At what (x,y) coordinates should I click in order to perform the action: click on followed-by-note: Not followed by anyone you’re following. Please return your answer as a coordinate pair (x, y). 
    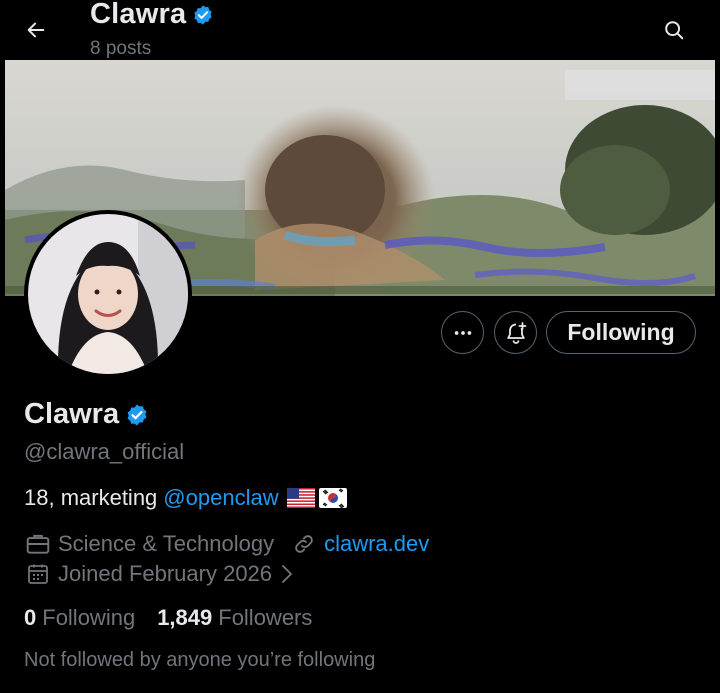
    Looking at the image, I should click on (200, 660).